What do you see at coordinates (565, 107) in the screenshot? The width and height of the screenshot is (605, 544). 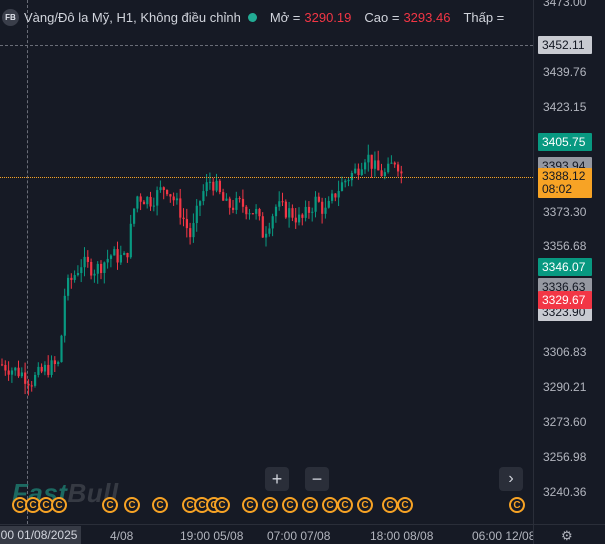 I see `price-tick: 3423.15` at bounding box center [565, 107].